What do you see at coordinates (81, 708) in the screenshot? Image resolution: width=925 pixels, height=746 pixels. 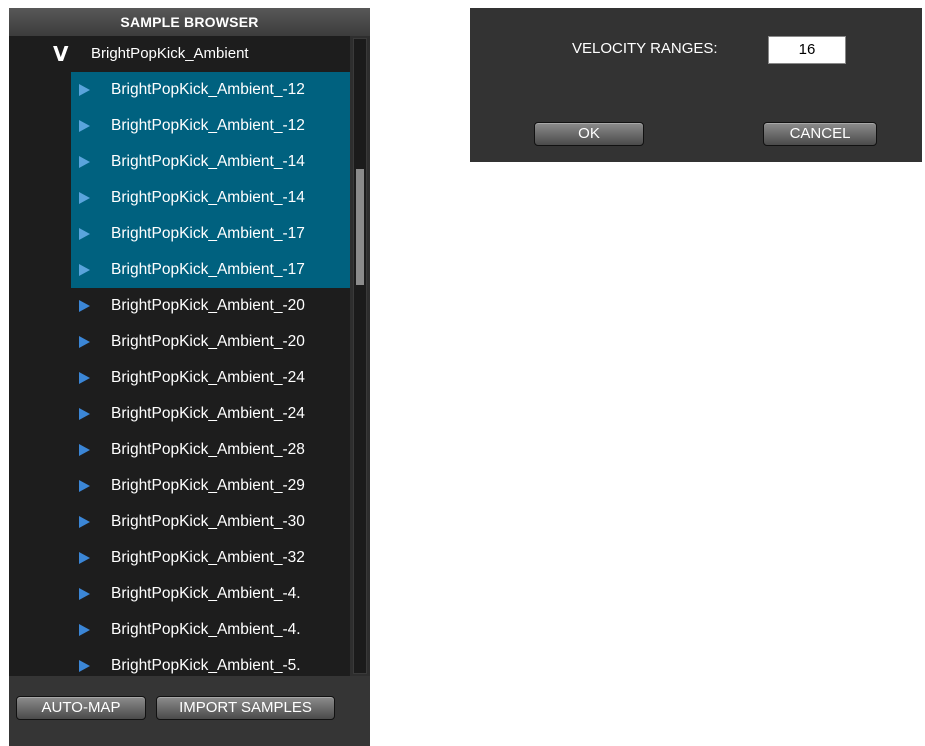 I see `auto-map-button: AUTO-MAP` at bounding box center [81, 708].